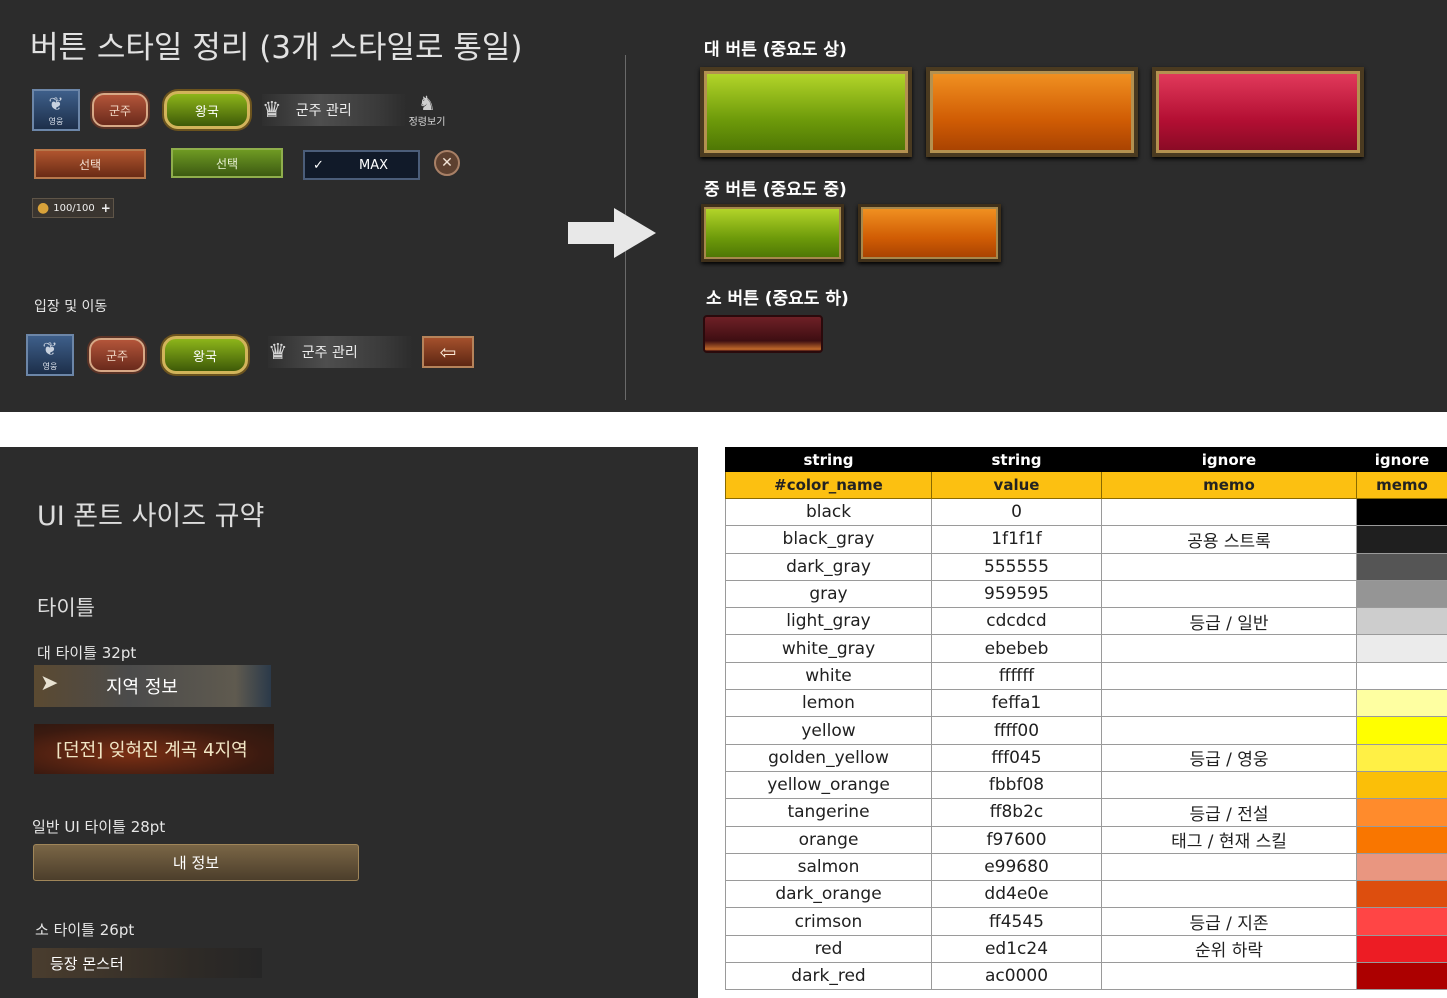 The height and width of the screenshot is (998, 1447). What do you see at coordinates (1016, 867) in the screenshot?
I see `table-cell-value: e99680` at bounding box center [1016, 867].